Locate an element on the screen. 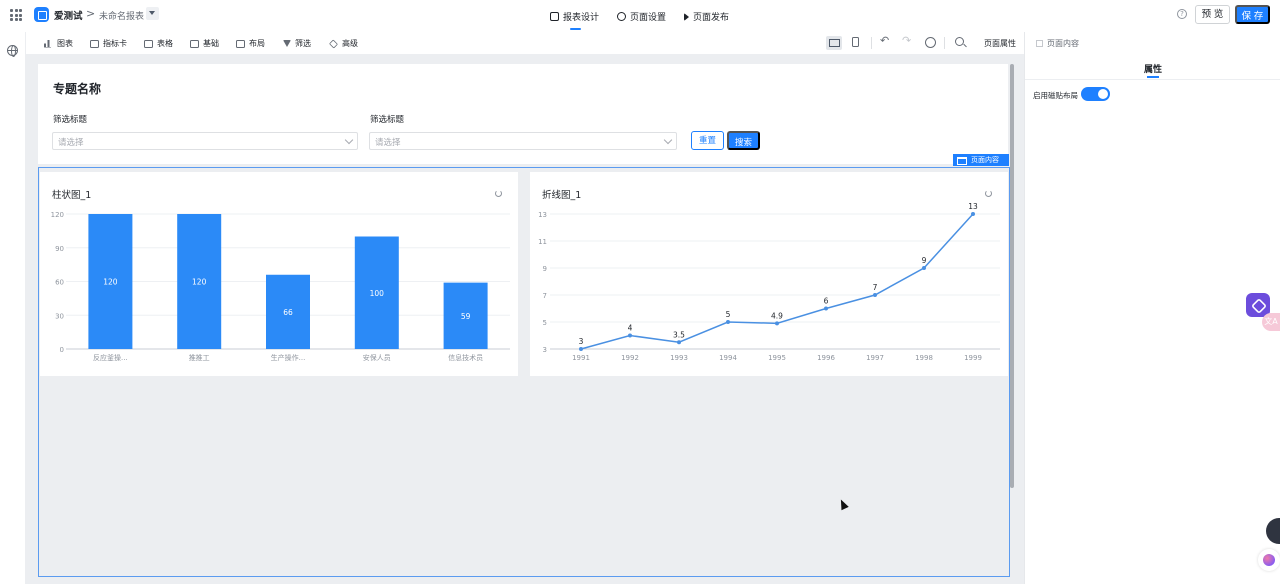  tab-properties: 属性 is located at coordinates (1153, 68).